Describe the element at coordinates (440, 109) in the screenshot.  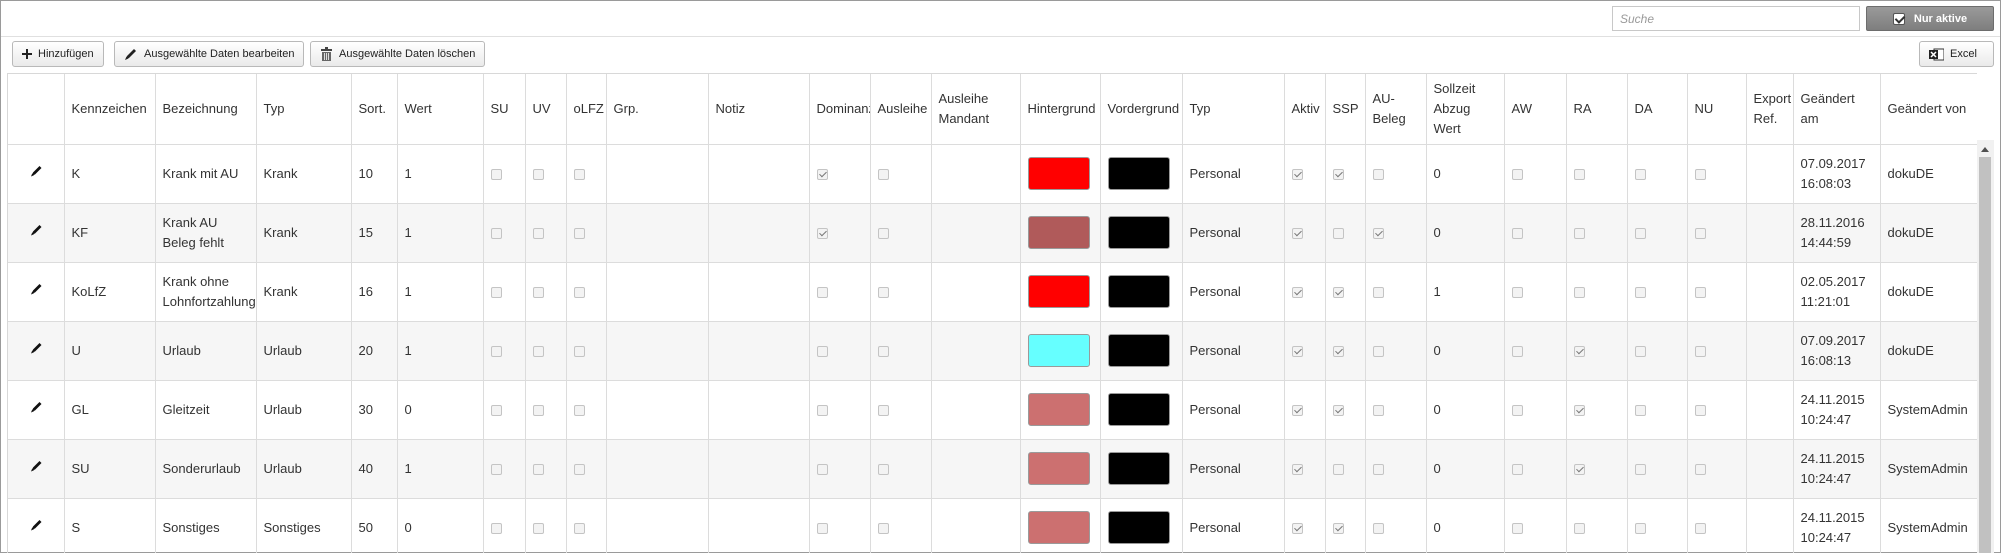
I see `col-header-wert: Wert` at that location.